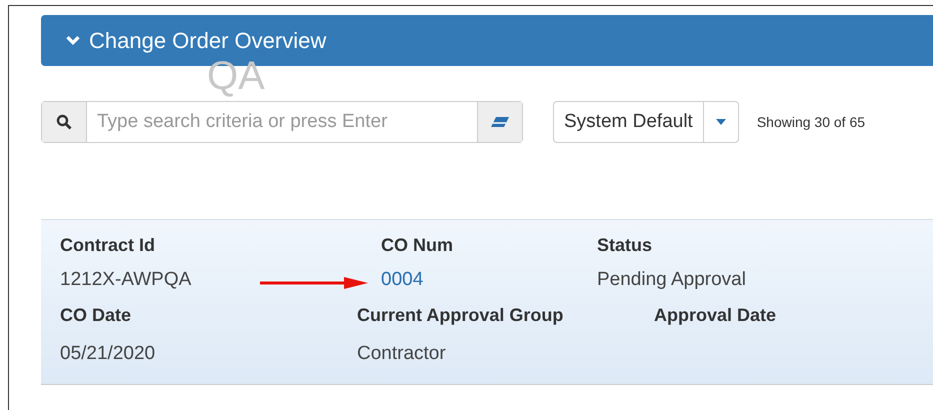  What do you see at coordinates (811, 122) in the screenshot?
I see `record-count: Showing 30 of 65` at bounding box center [811, 122].